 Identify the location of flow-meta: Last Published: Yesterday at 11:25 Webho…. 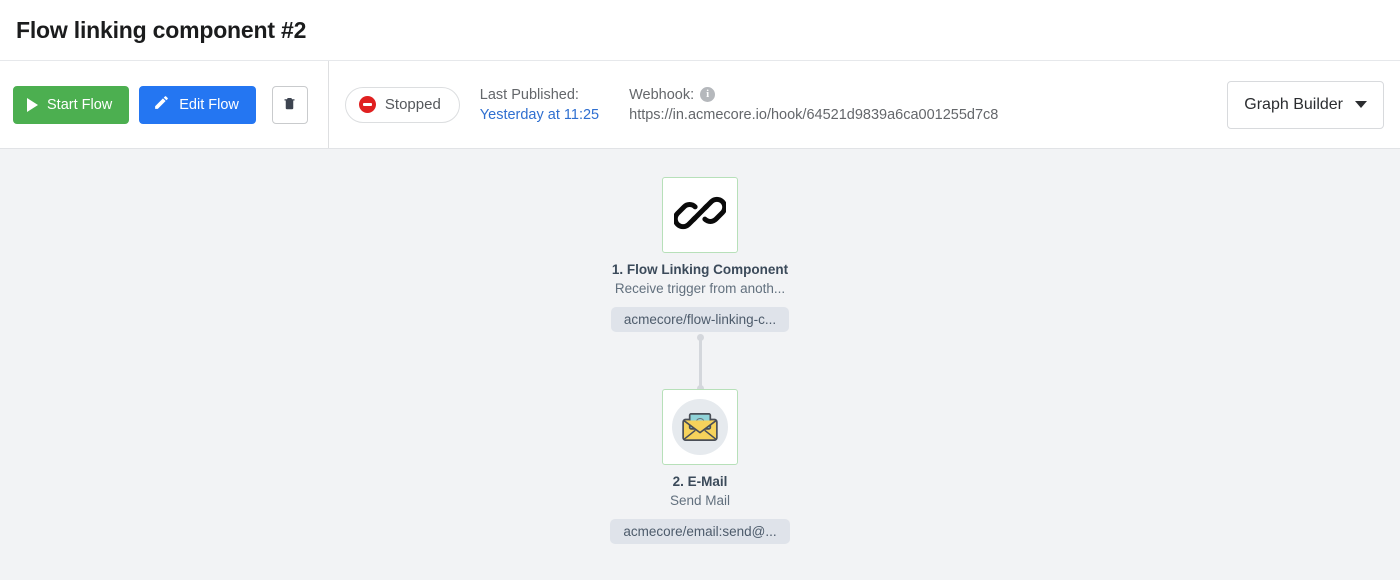
(739, 105).